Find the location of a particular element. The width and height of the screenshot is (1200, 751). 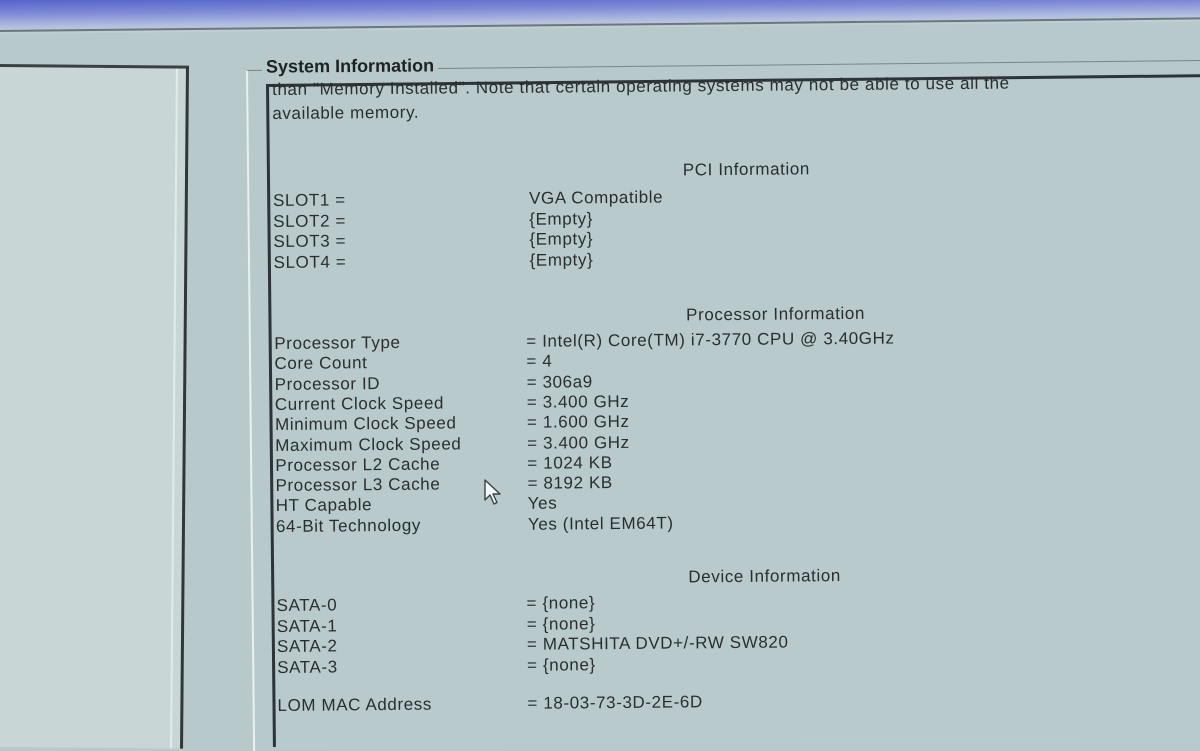

lom-mac-value: = 18-03-73-3D-2E-6D is located at coordinates (615, 703).